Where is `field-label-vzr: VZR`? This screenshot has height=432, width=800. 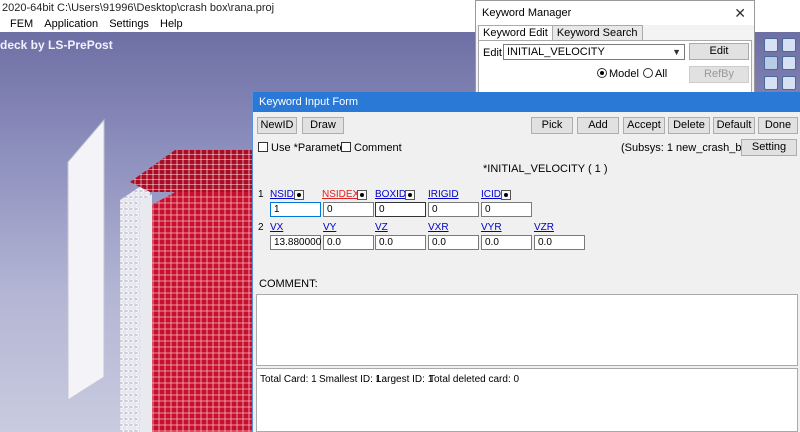
field-label-vzr: VZR is located at coordinates (544, 227).